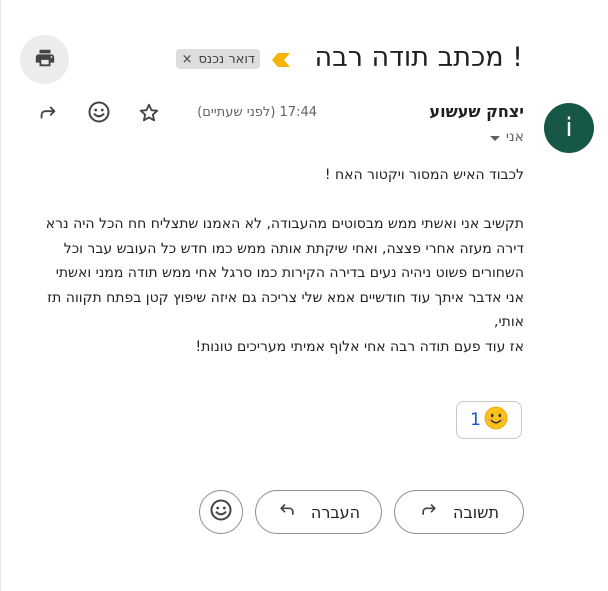 Image resolution: width=608 pixels, height=591 pixels. Describe the element at coordinates (226, 59) in the screenshot. I see `label-chip-text: דואר נכנס` at that location.